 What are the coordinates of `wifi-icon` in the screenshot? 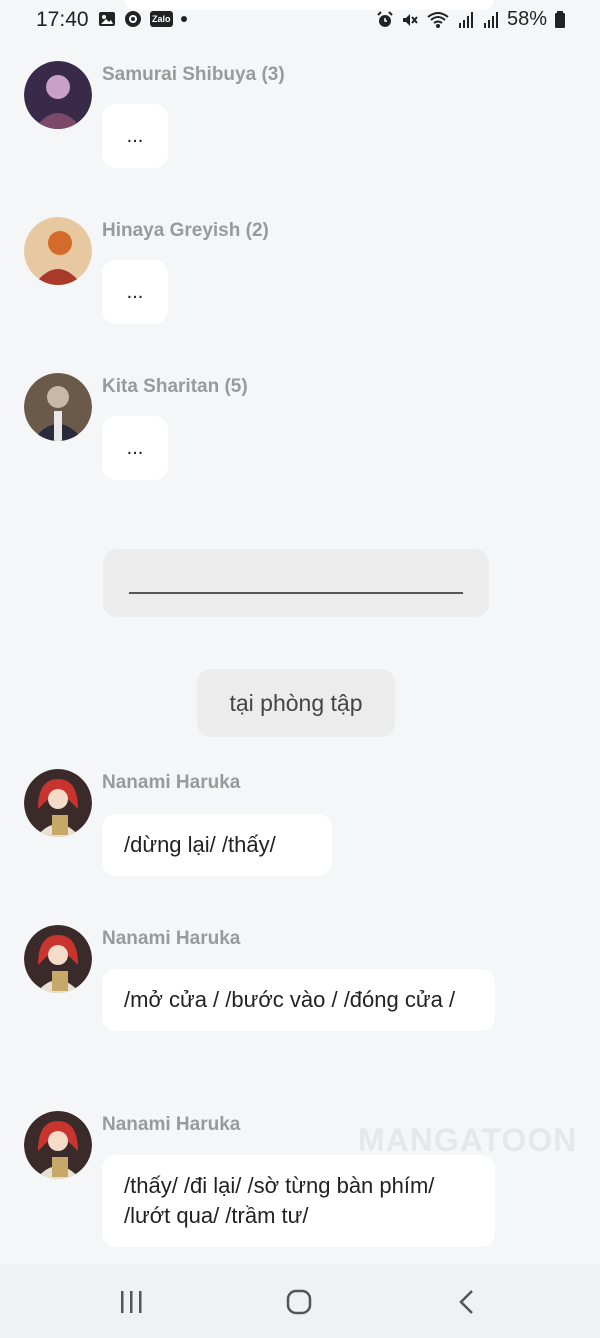 It's located at (438, 19).